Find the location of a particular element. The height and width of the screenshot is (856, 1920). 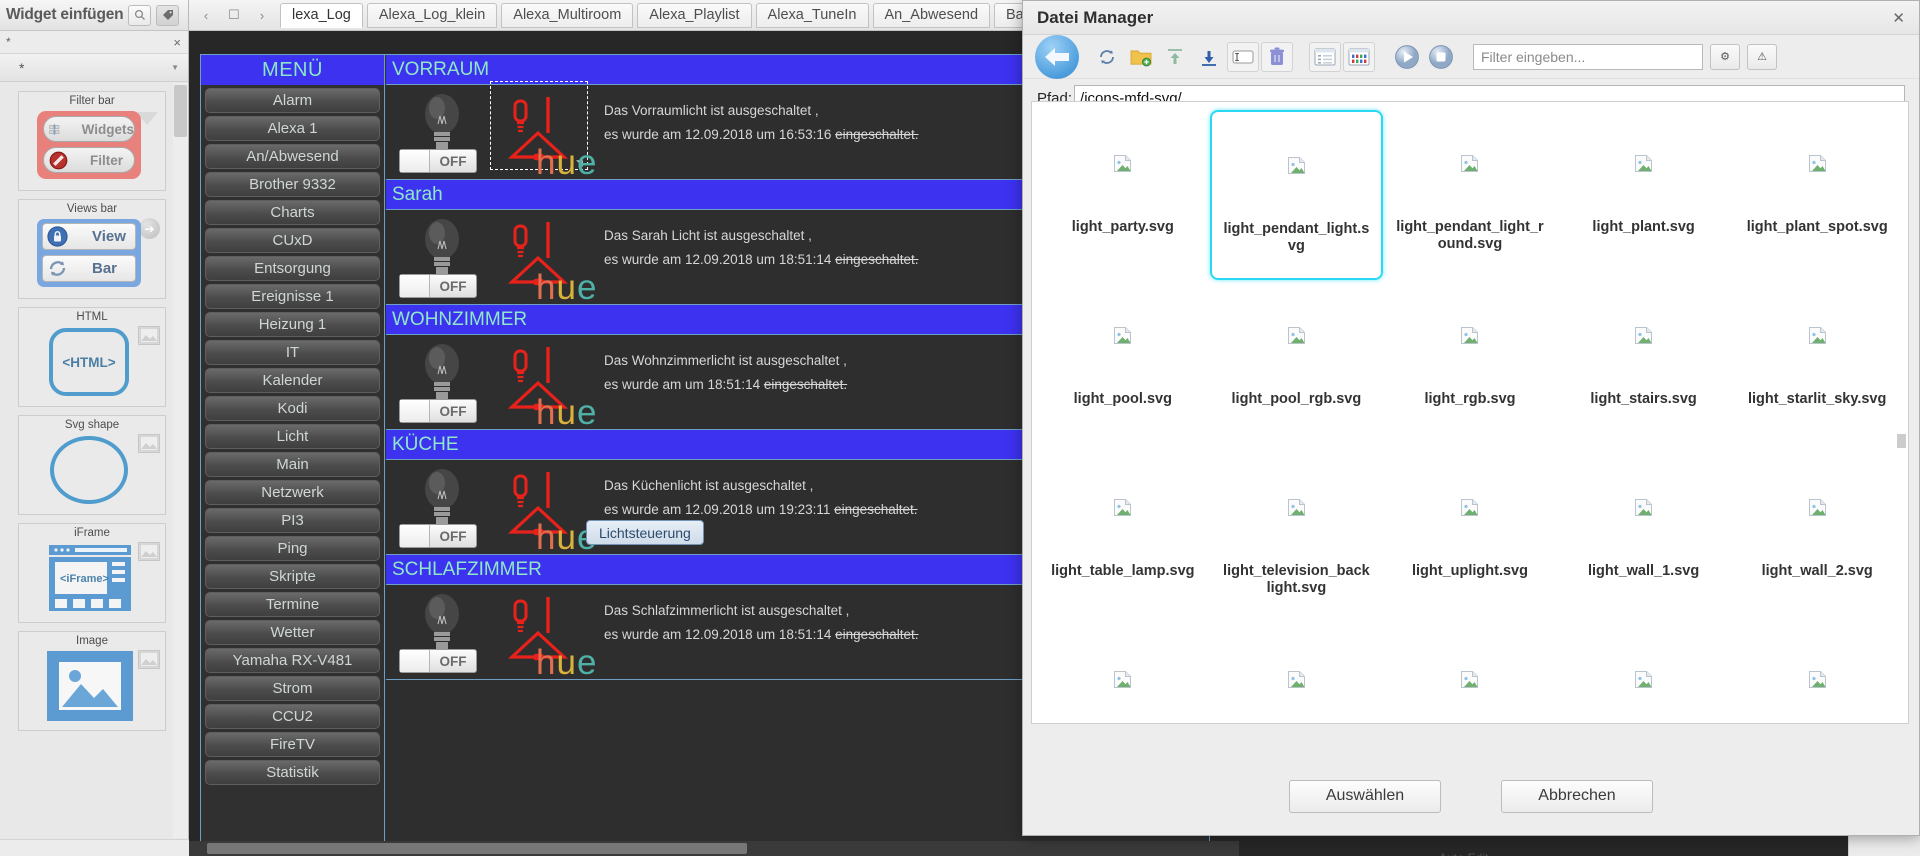

vis-hscrollbar-thumb is located at coordinates (477, 848).